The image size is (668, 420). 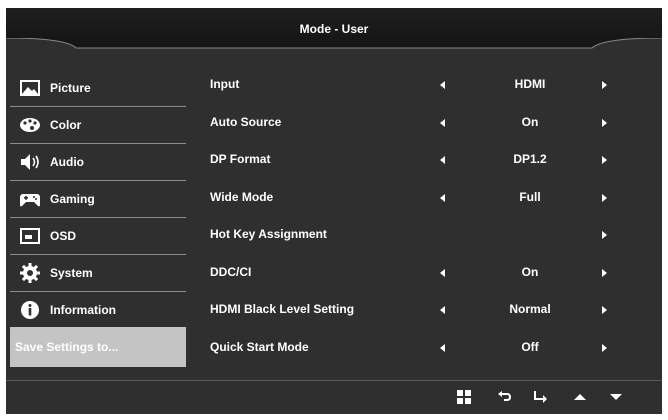 What do you see at coordinates (259, 346) in the screenshot?
I see `setting-name: Quick Start Mode` at bounding box center [259, 346].